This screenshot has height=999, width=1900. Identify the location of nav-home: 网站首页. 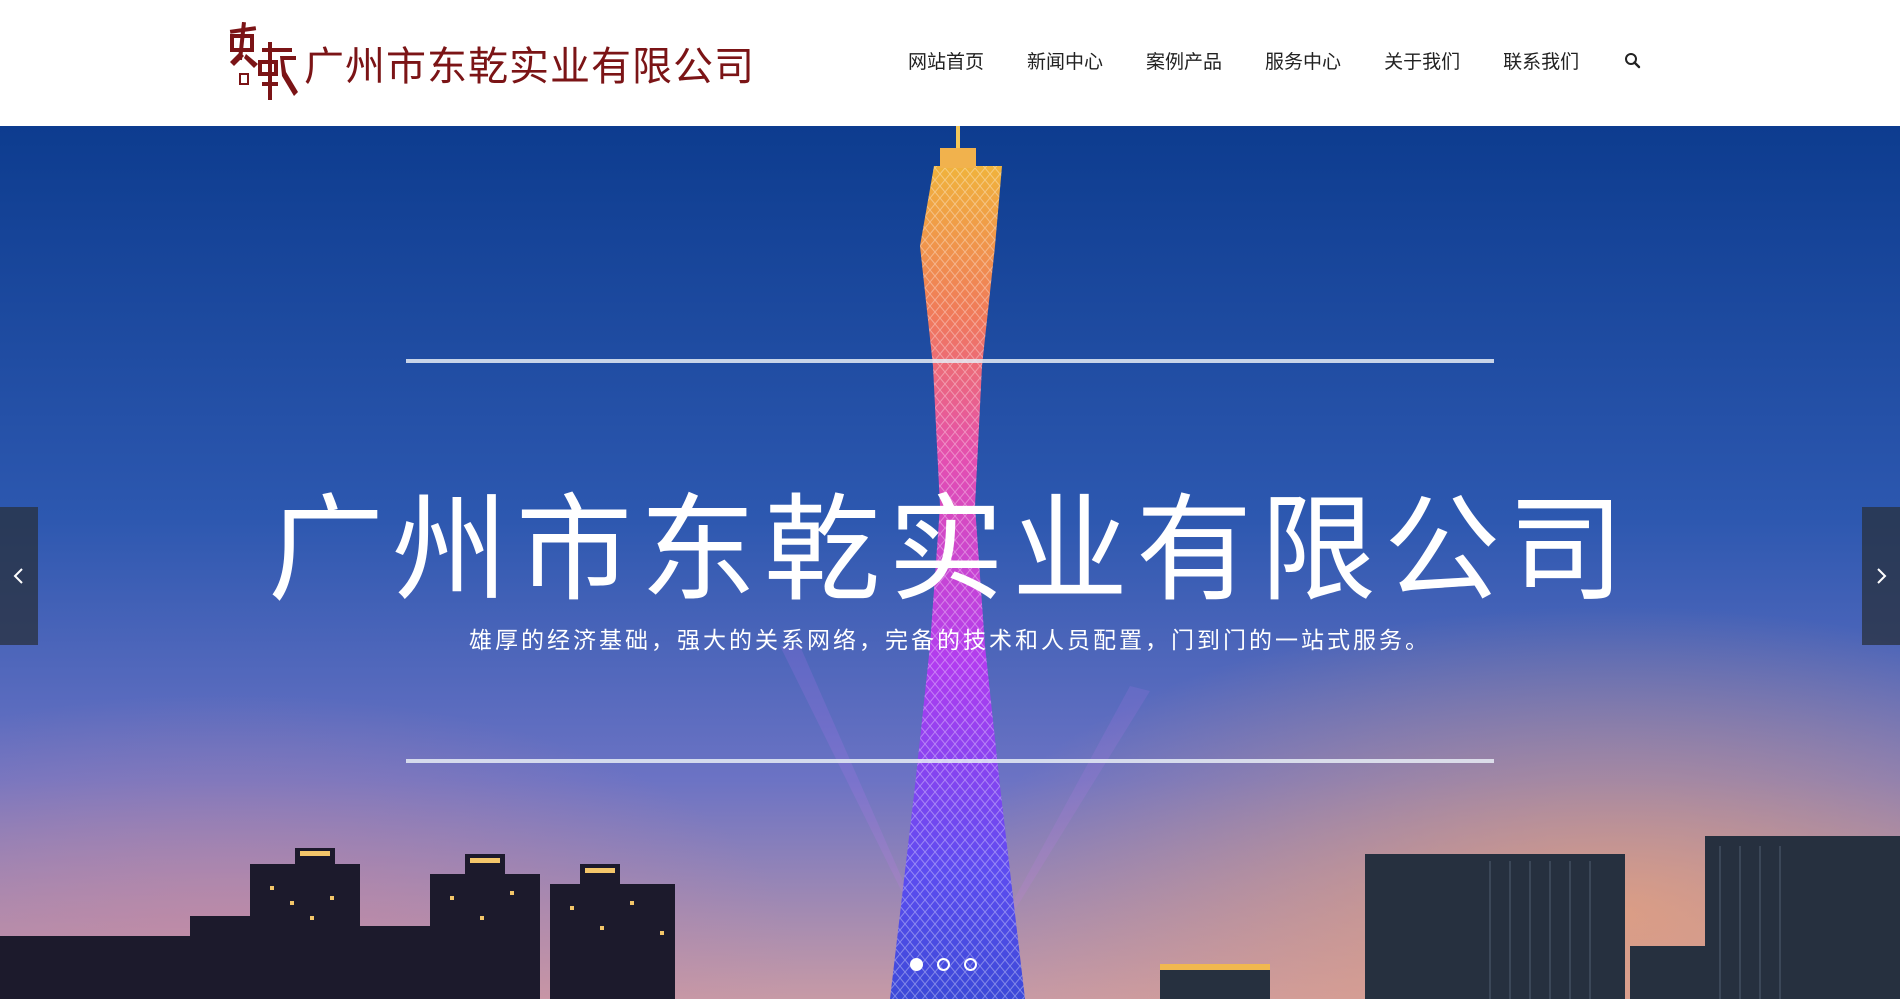
(946, 60).